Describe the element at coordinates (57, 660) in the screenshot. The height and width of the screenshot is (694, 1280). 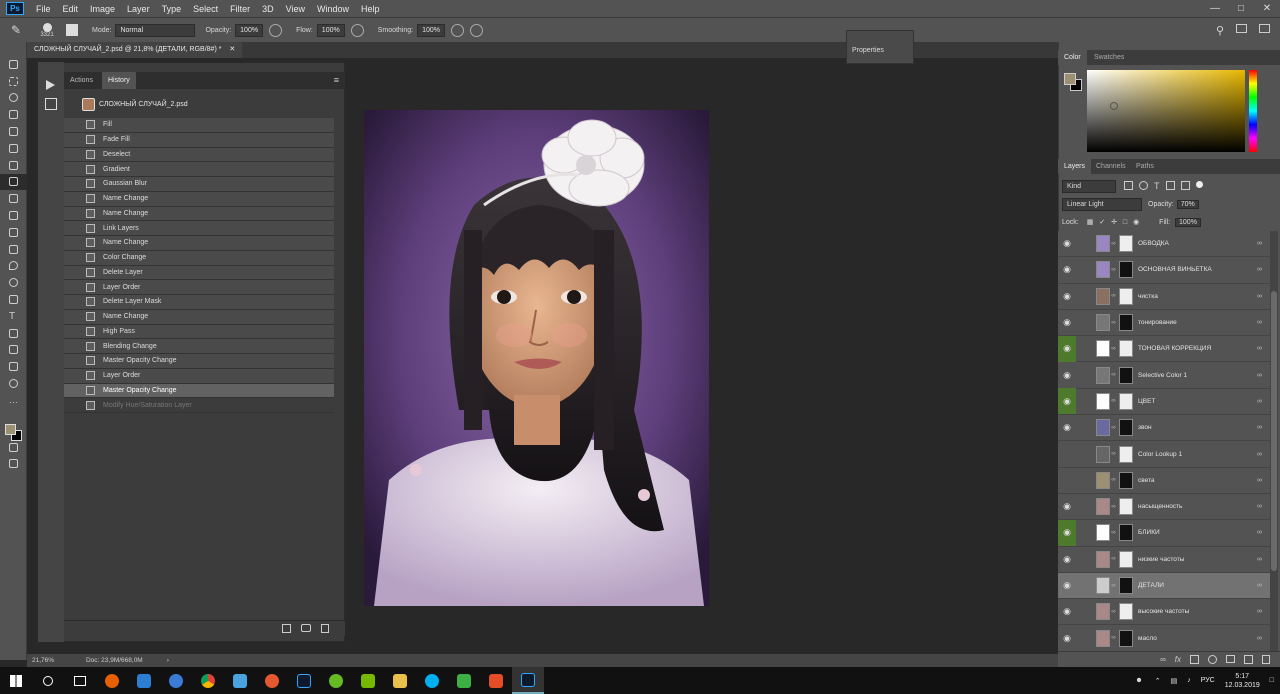
I see `zoom-level: 21,76%` at that location.